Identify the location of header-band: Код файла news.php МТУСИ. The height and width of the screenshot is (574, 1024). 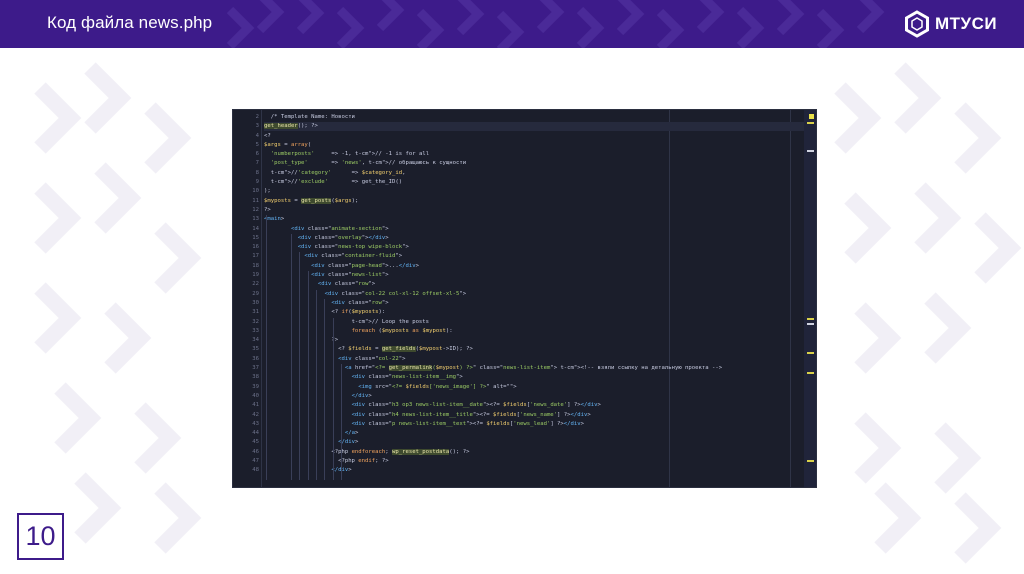
(512, 24).